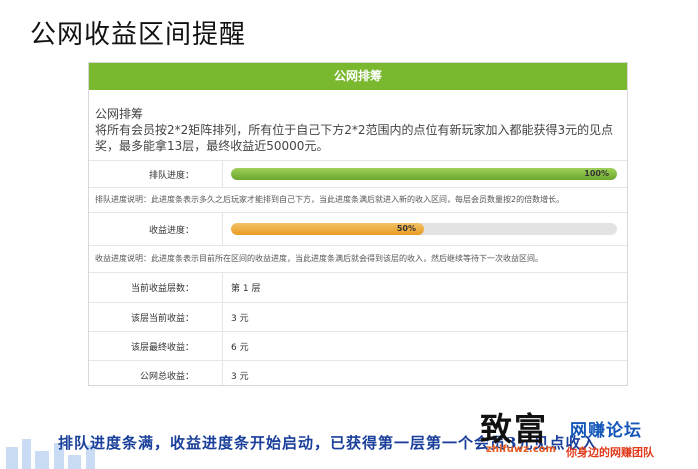 This screenshot has height=469, width=698. I want to click on stat-row: 公网总收益： 3 元, so click(358, 372).